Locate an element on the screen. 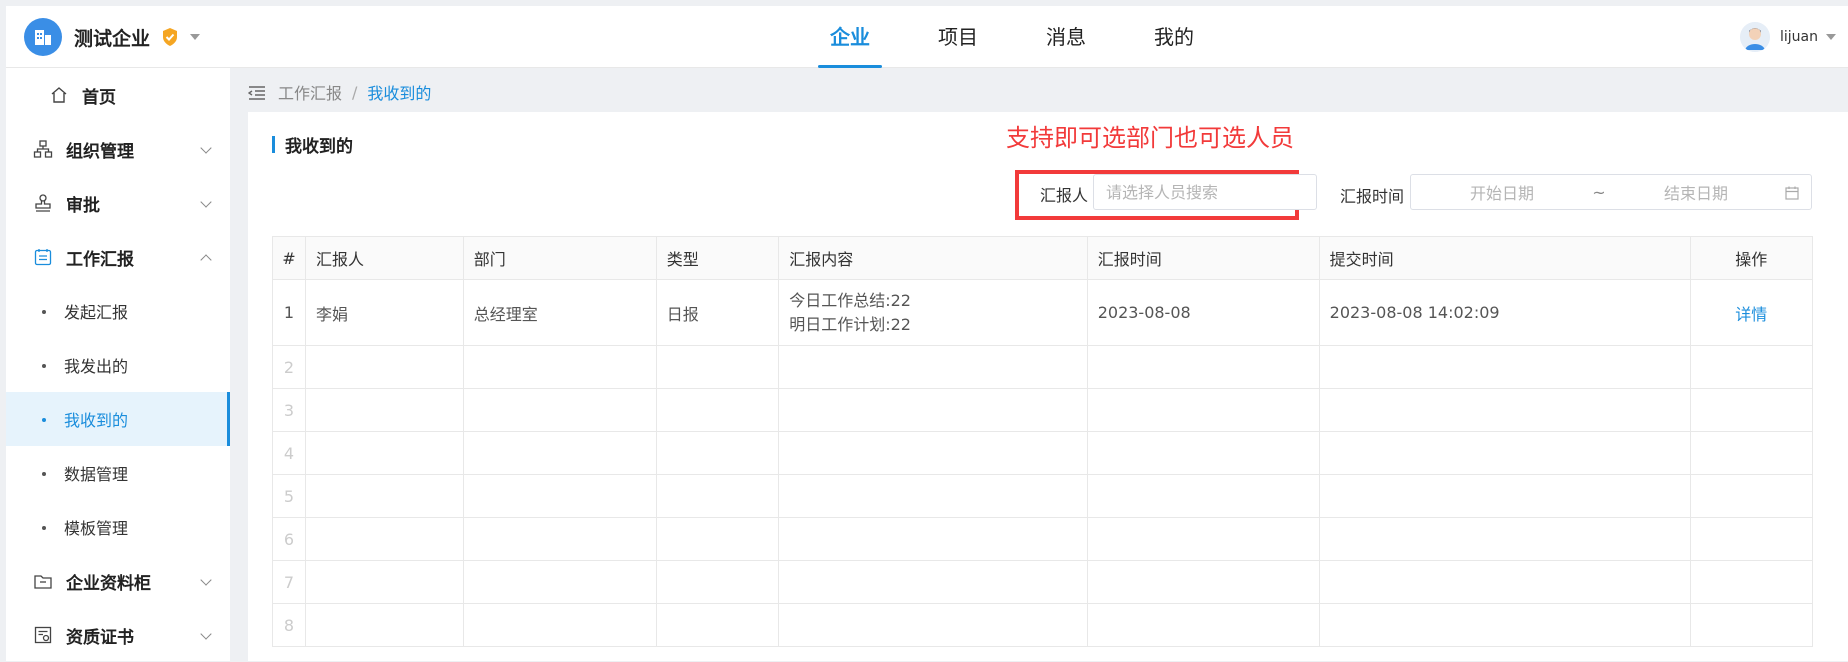 This screenshot has width=1848, height=662. cell-index: 7 is located at coordinates (289, 582).